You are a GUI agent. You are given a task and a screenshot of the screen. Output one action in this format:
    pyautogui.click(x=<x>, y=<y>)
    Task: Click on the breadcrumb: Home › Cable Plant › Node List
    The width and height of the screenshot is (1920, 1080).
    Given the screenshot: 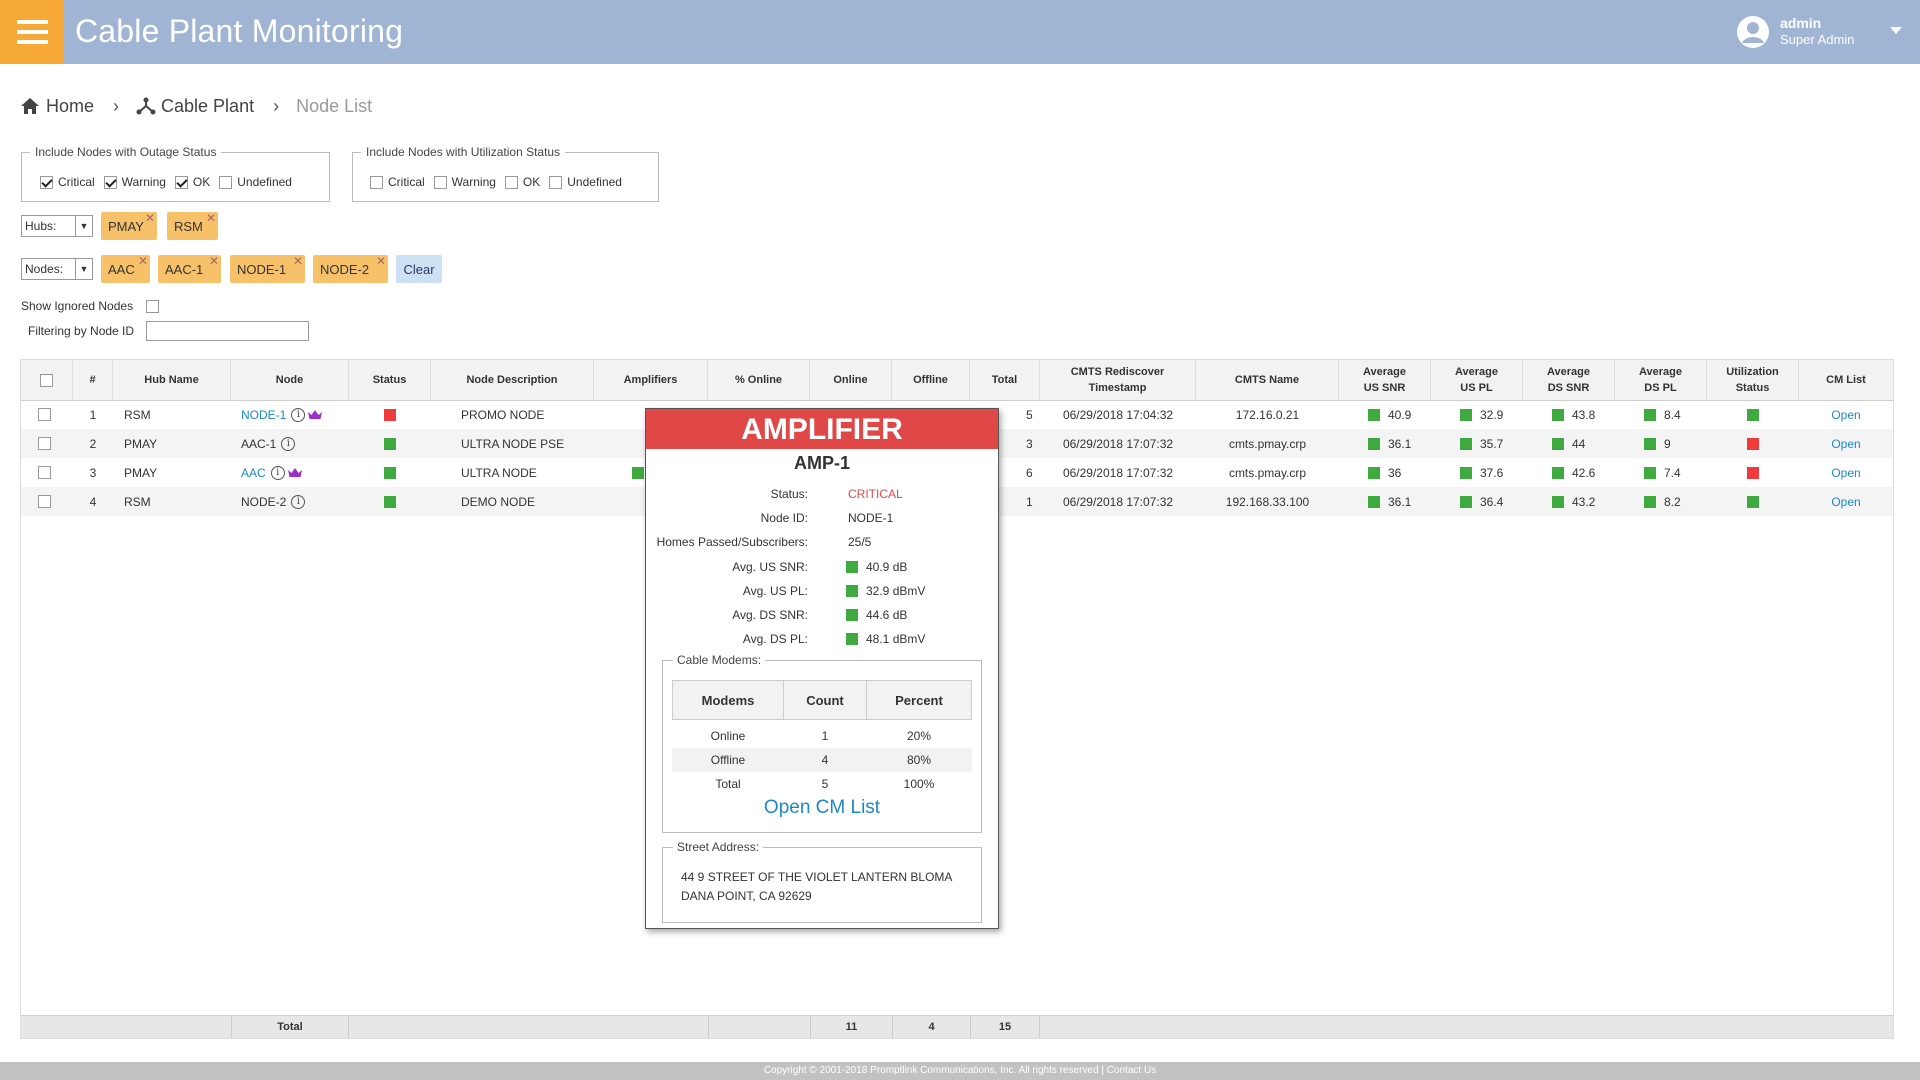 What is the action you would take?
    pyautogui.click(x=196, y=106)
    